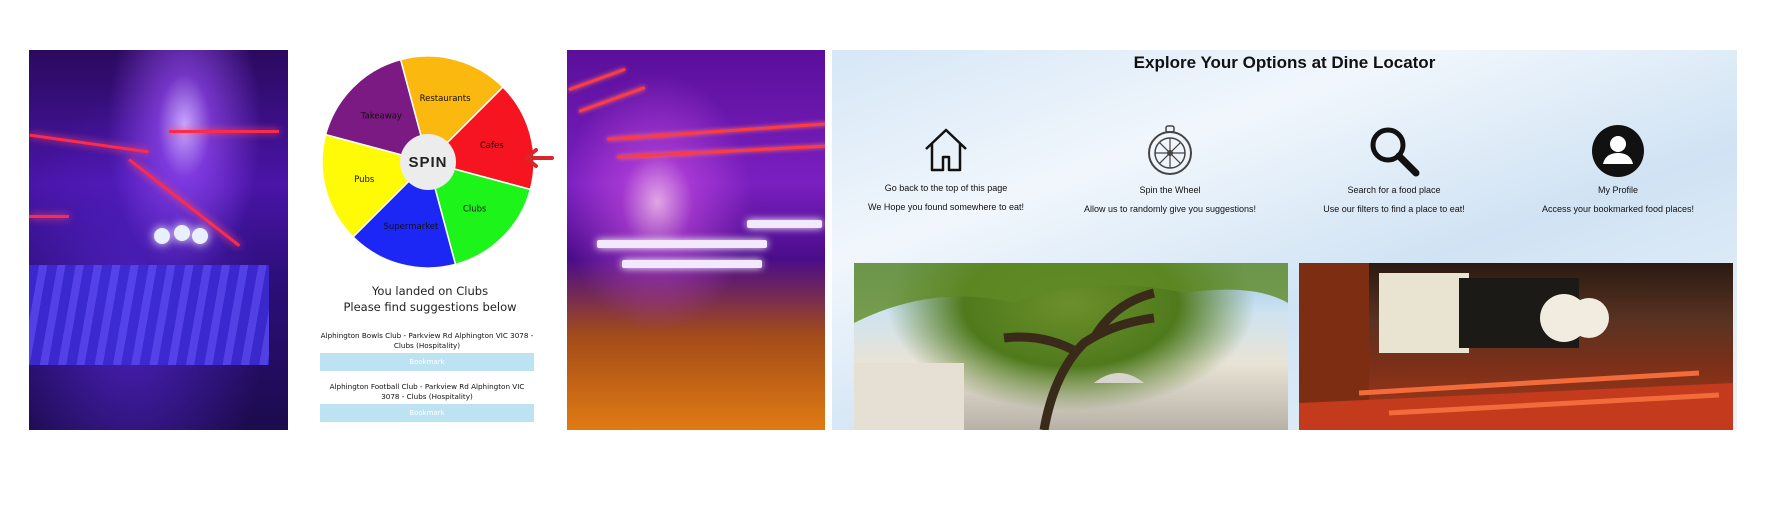  I want to click on search-icon, so click(1395, 152).